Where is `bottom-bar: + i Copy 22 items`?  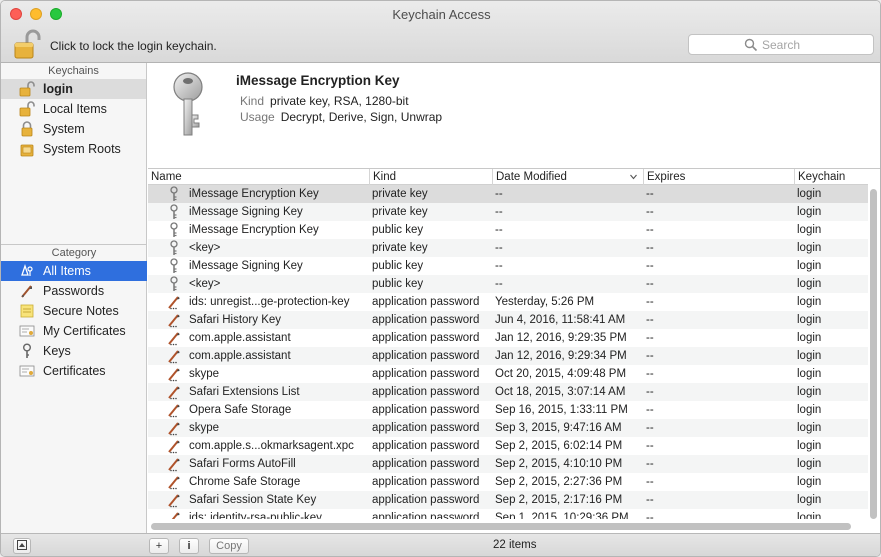 bottom-bar: + i Copy 22 items is located at coordinates (440, 544).